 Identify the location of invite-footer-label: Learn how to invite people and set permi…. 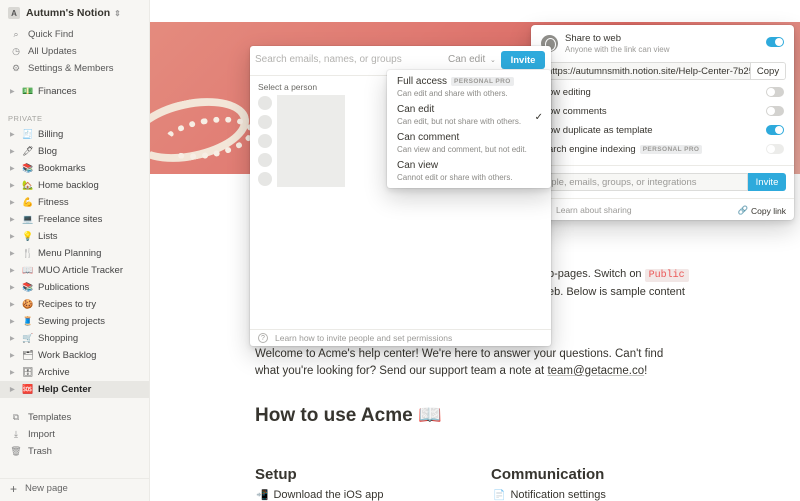
(364, 338).